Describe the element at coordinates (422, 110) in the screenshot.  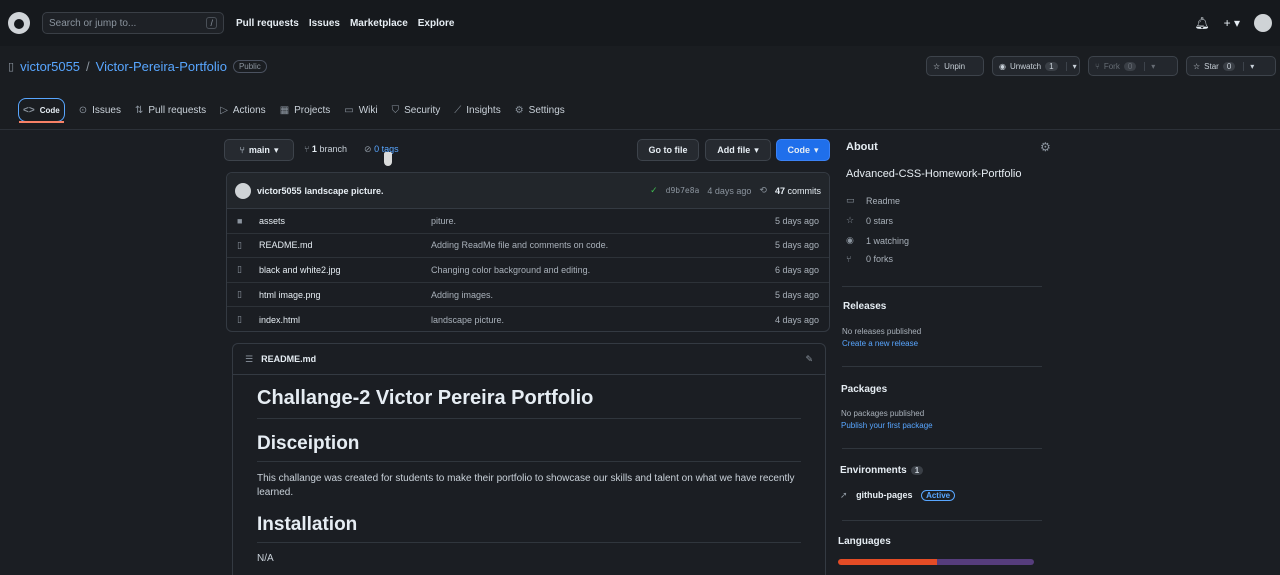
I see `tab-label: Security` at that location.